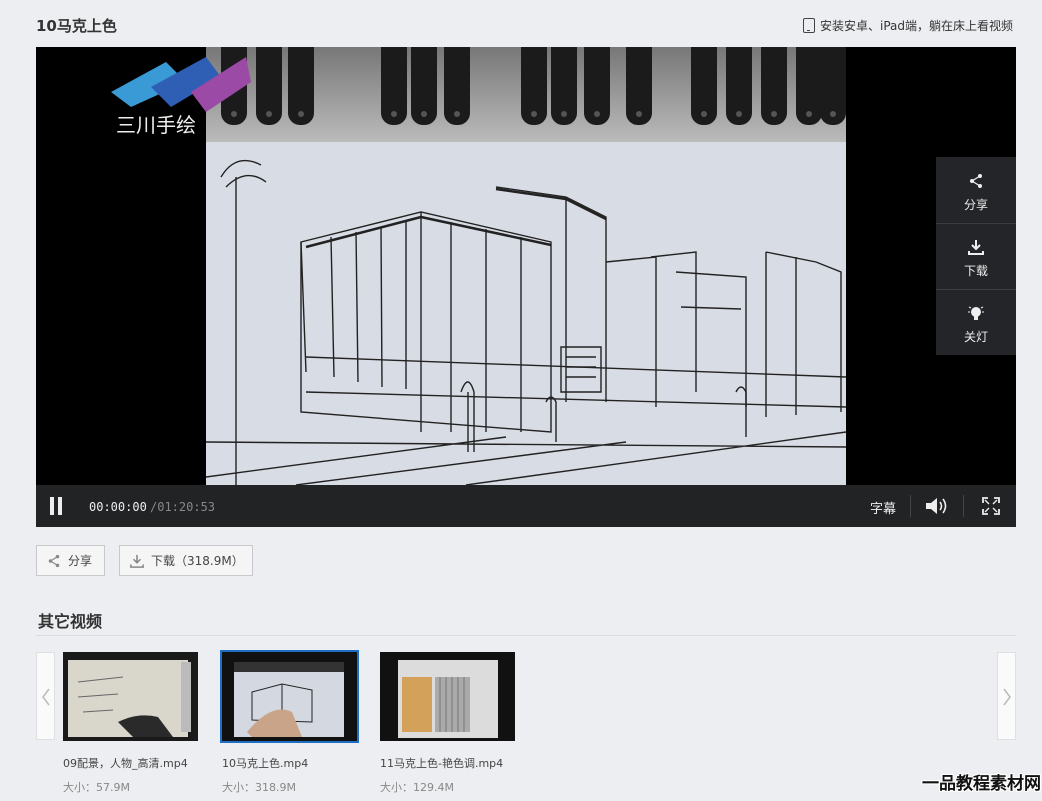 This screenshot has height=801, width=1042. What do you see at coordinates (526, 635) in the screenshot?
I see `section-divider` at bounding box center [526, 635].